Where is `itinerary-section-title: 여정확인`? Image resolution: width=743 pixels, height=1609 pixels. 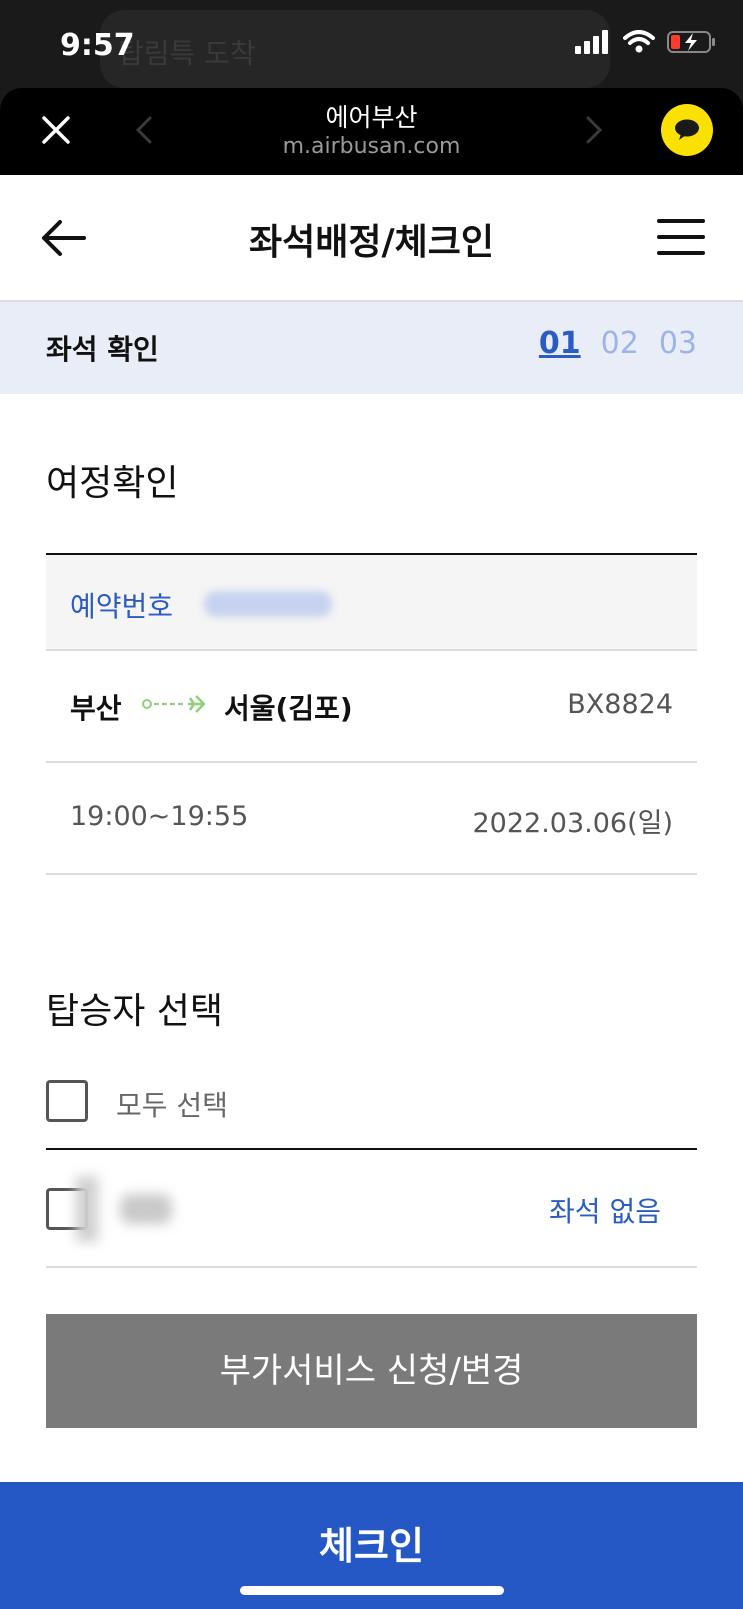
itinerary-section-title: 여정확인 is located at coordinates (112, 483).